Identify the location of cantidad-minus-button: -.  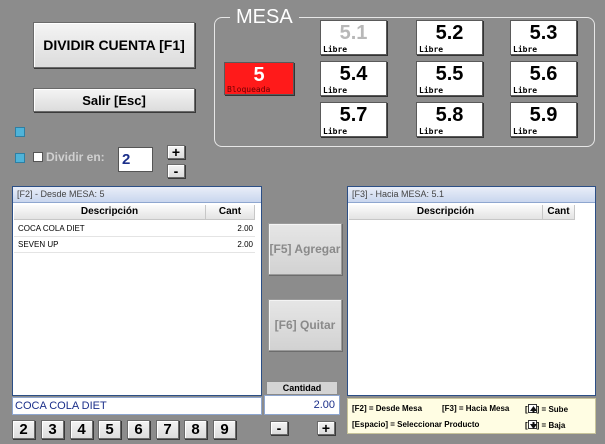
(279, 428).